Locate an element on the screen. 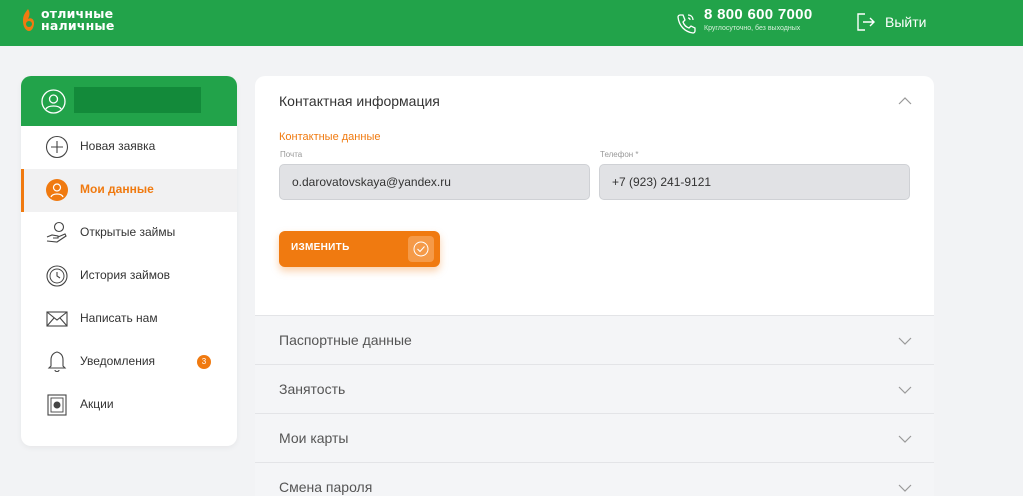  sidebar-item-write-us: Написать нам is located at coordinates (129, 319).